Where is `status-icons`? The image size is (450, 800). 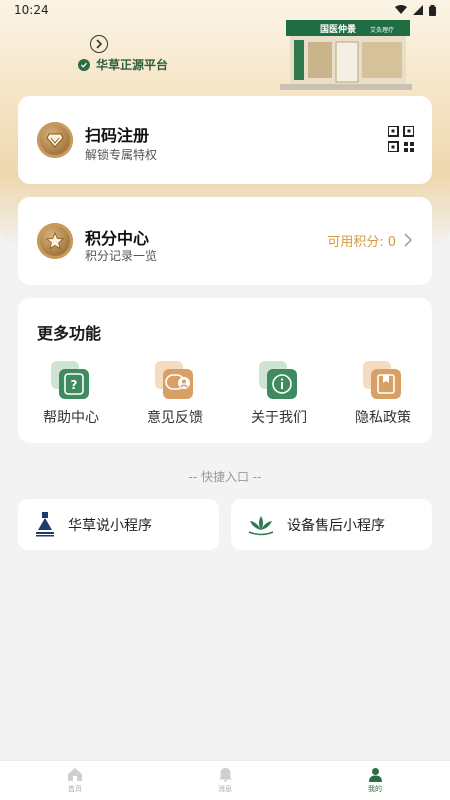 status-icons is located at coordinates (415, 10).